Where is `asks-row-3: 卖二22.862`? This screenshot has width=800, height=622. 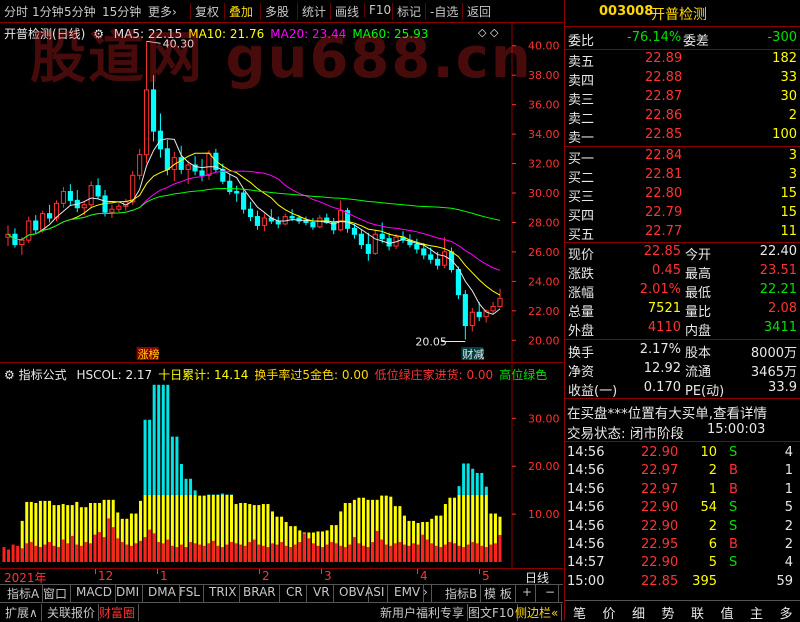 asks-row-3: 卖二22.862 is located at coordinates (682, 116).